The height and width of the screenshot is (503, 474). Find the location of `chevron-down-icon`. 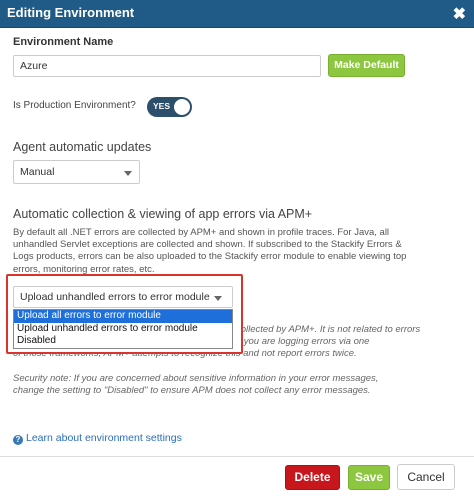

chevron-down-icon is located at coordinates (128, 173).